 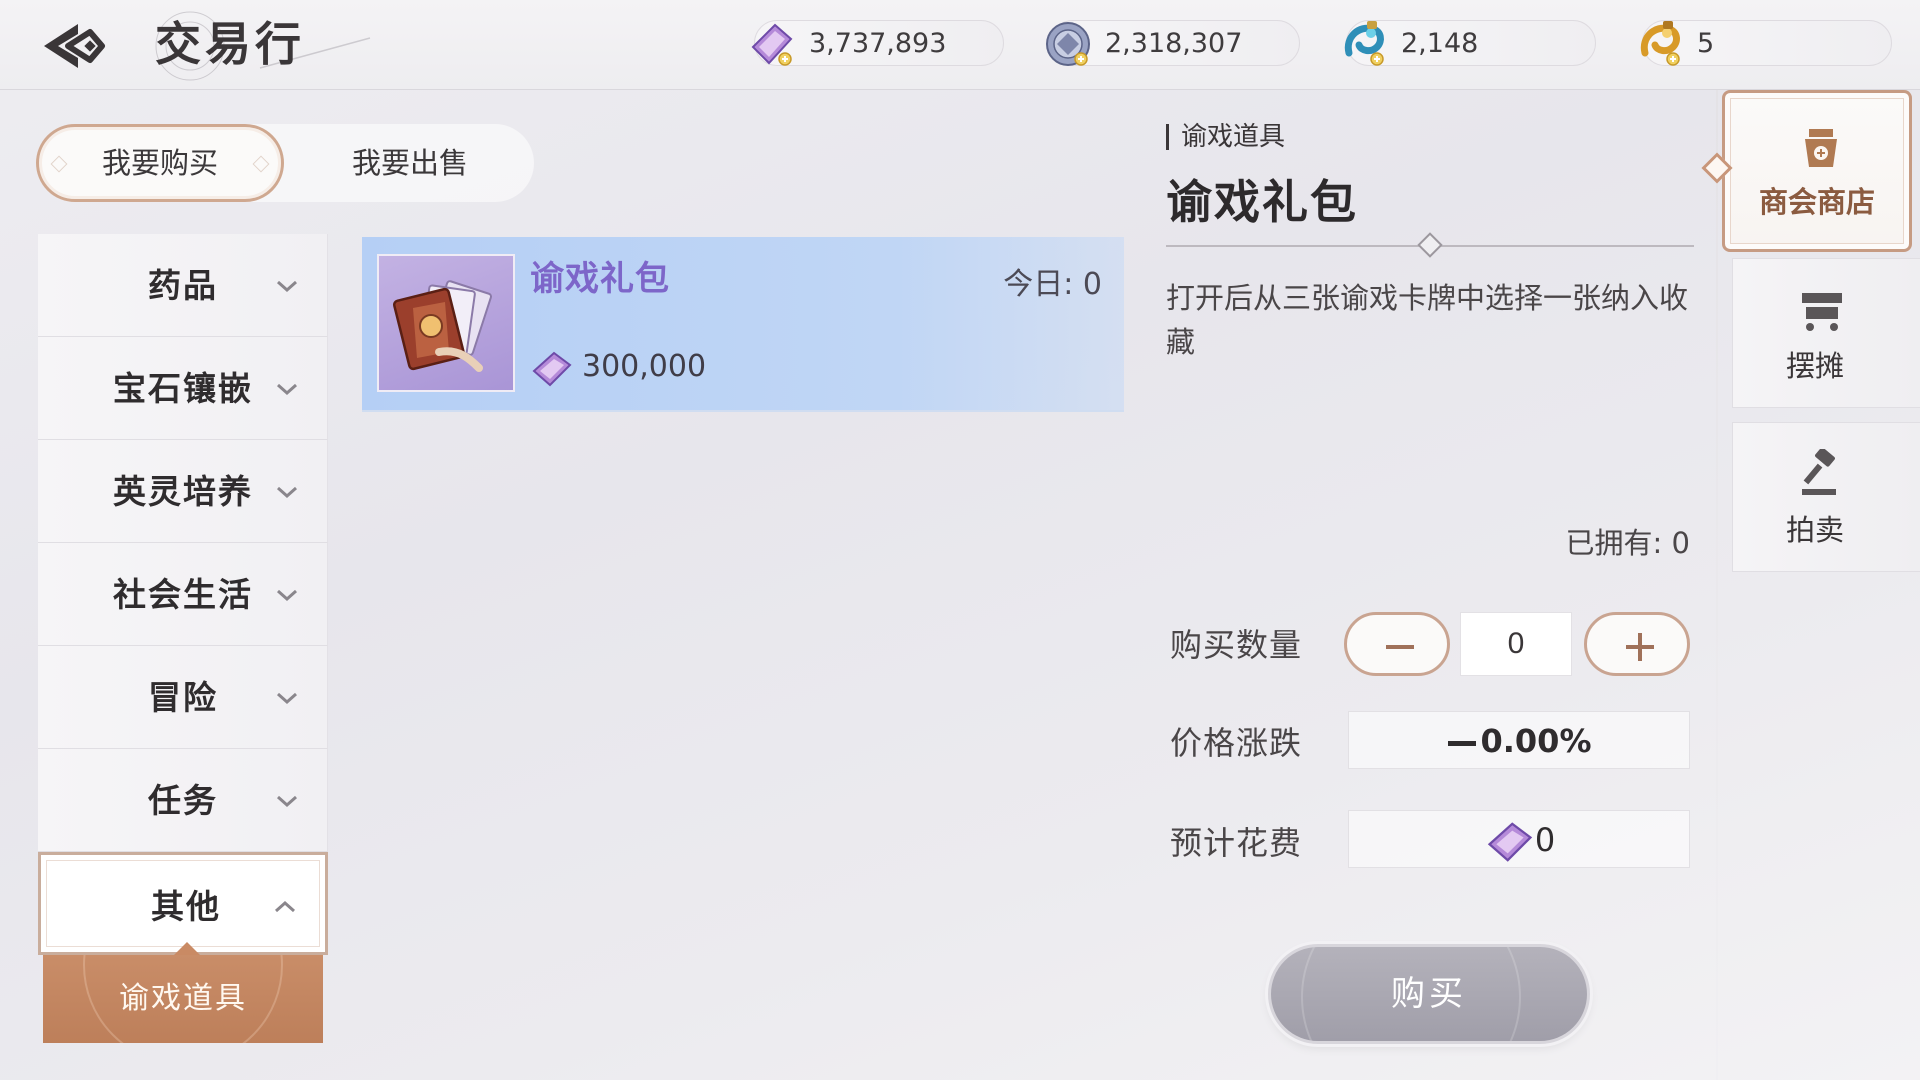 I want to click on currency-value: 2,148, so click(x=1440, y=43).